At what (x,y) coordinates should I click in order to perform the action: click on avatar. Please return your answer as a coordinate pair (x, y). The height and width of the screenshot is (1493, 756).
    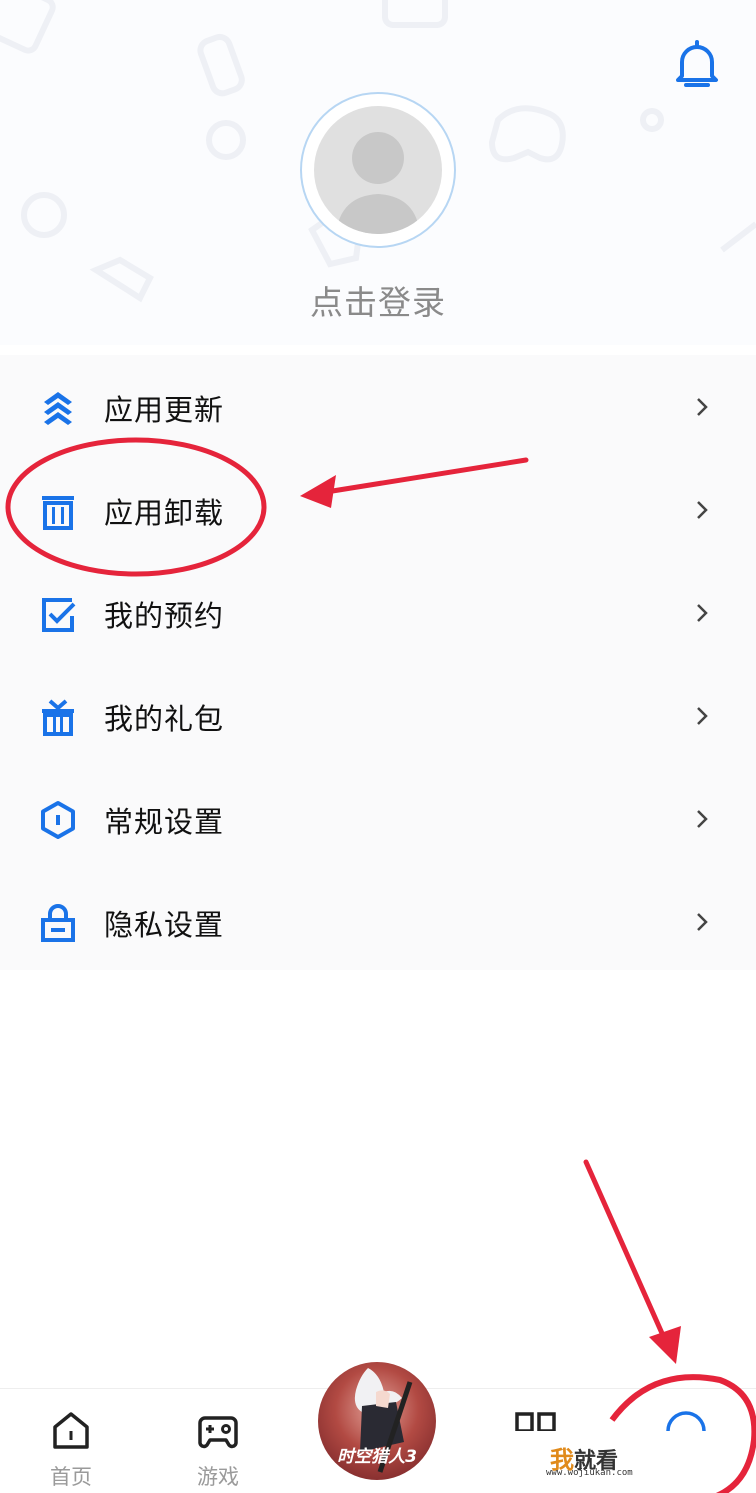
    Looking at the image, I should click on (378, 170).